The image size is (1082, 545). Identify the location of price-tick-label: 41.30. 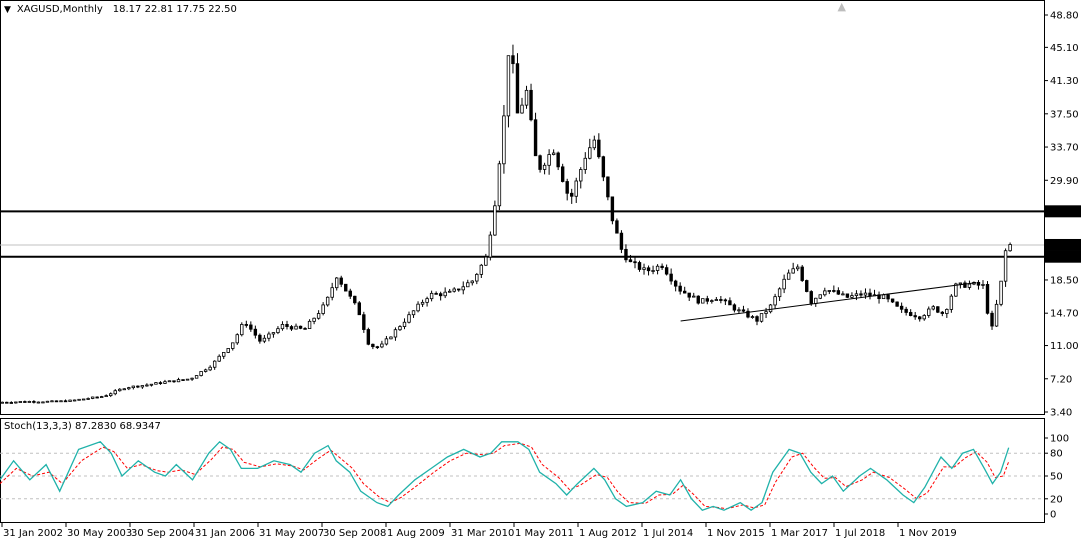
(1064, 81).